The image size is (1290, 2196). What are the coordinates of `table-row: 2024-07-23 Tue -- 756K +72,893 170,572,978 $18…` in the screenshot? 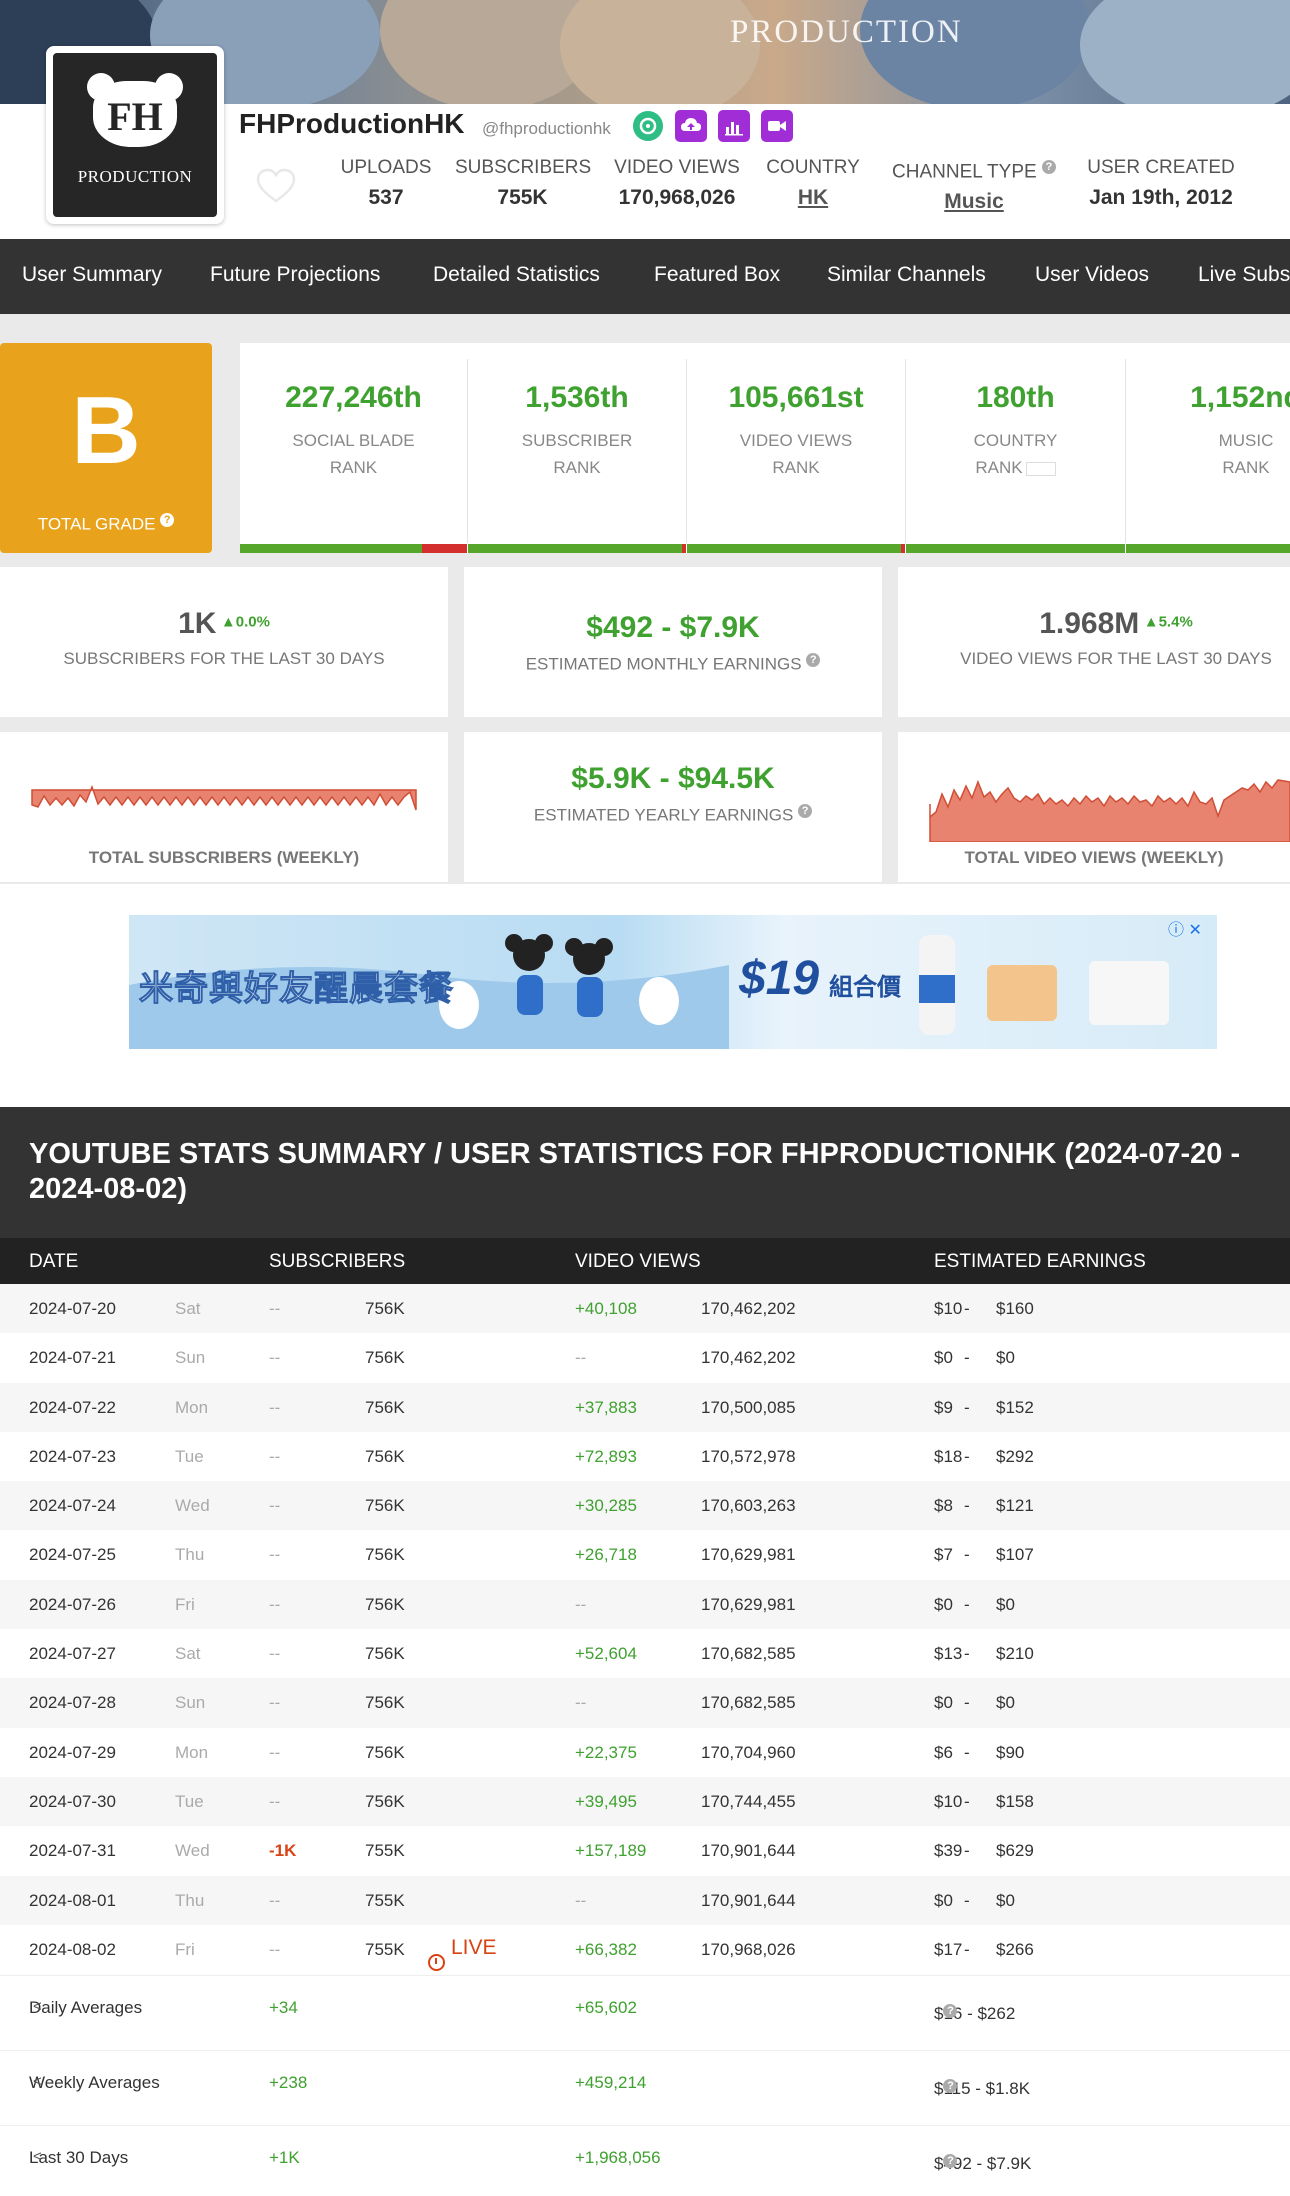 It's located at (645, 1456).